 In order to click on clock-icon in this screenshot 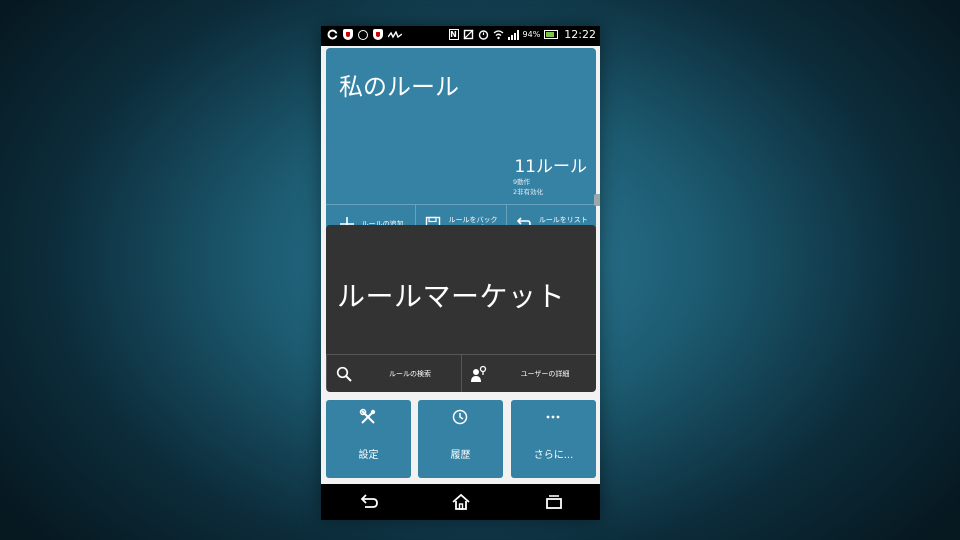, I will do `click(460, 417)`.